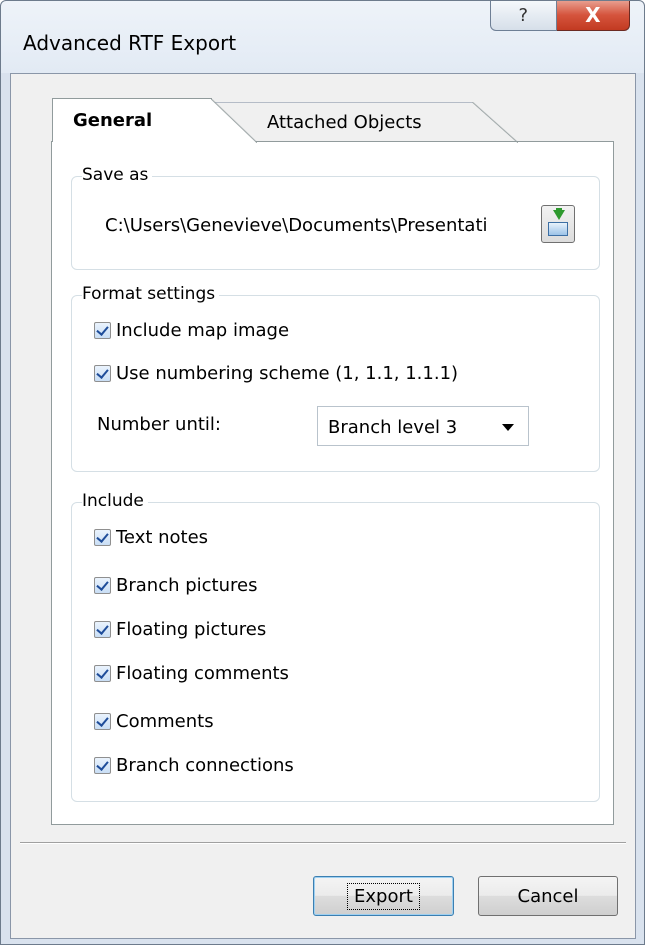  I want to click on include-option-floating-comments: Floating comments, so click(191, 673).